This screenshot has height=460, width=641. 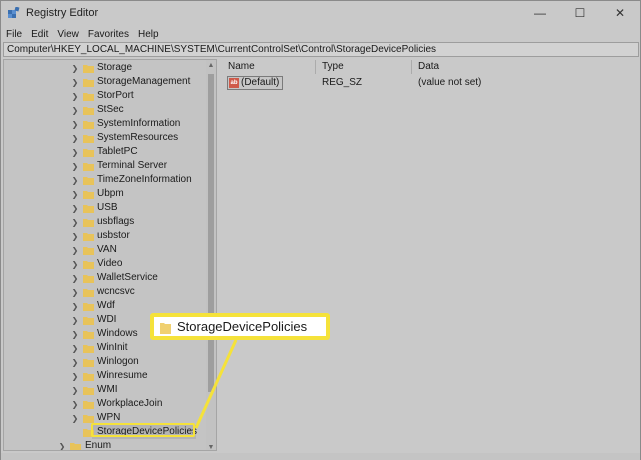 I want to click on tree-item: ❯ wcncsvc, so click(x=104, y=292).